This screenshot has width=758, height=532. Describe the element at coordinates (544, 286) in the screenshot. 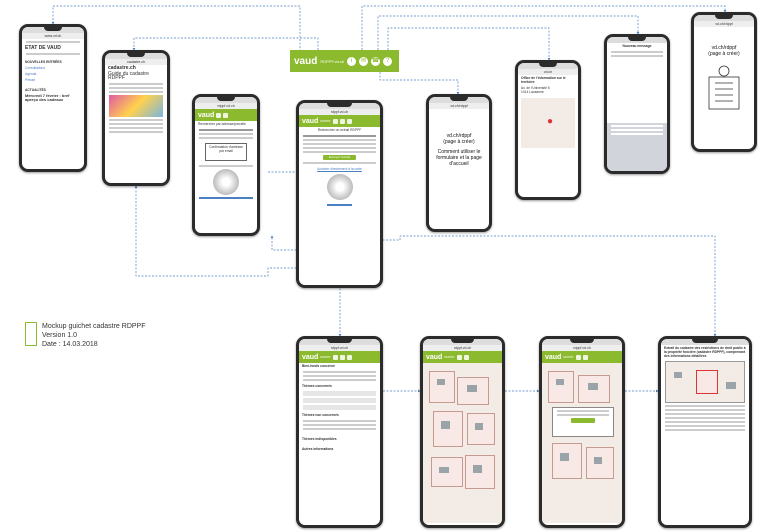

I see `link-map-right` at that location.